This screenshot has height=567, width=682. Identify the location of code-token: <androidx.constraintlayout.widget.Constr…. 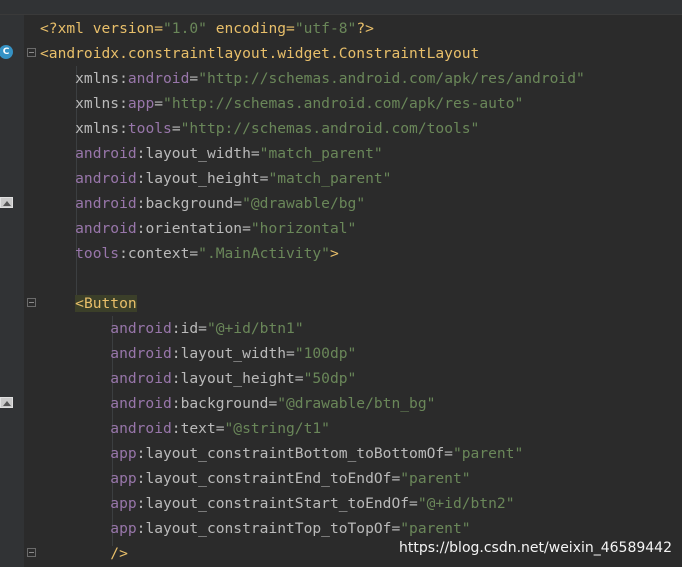
(260, 53).